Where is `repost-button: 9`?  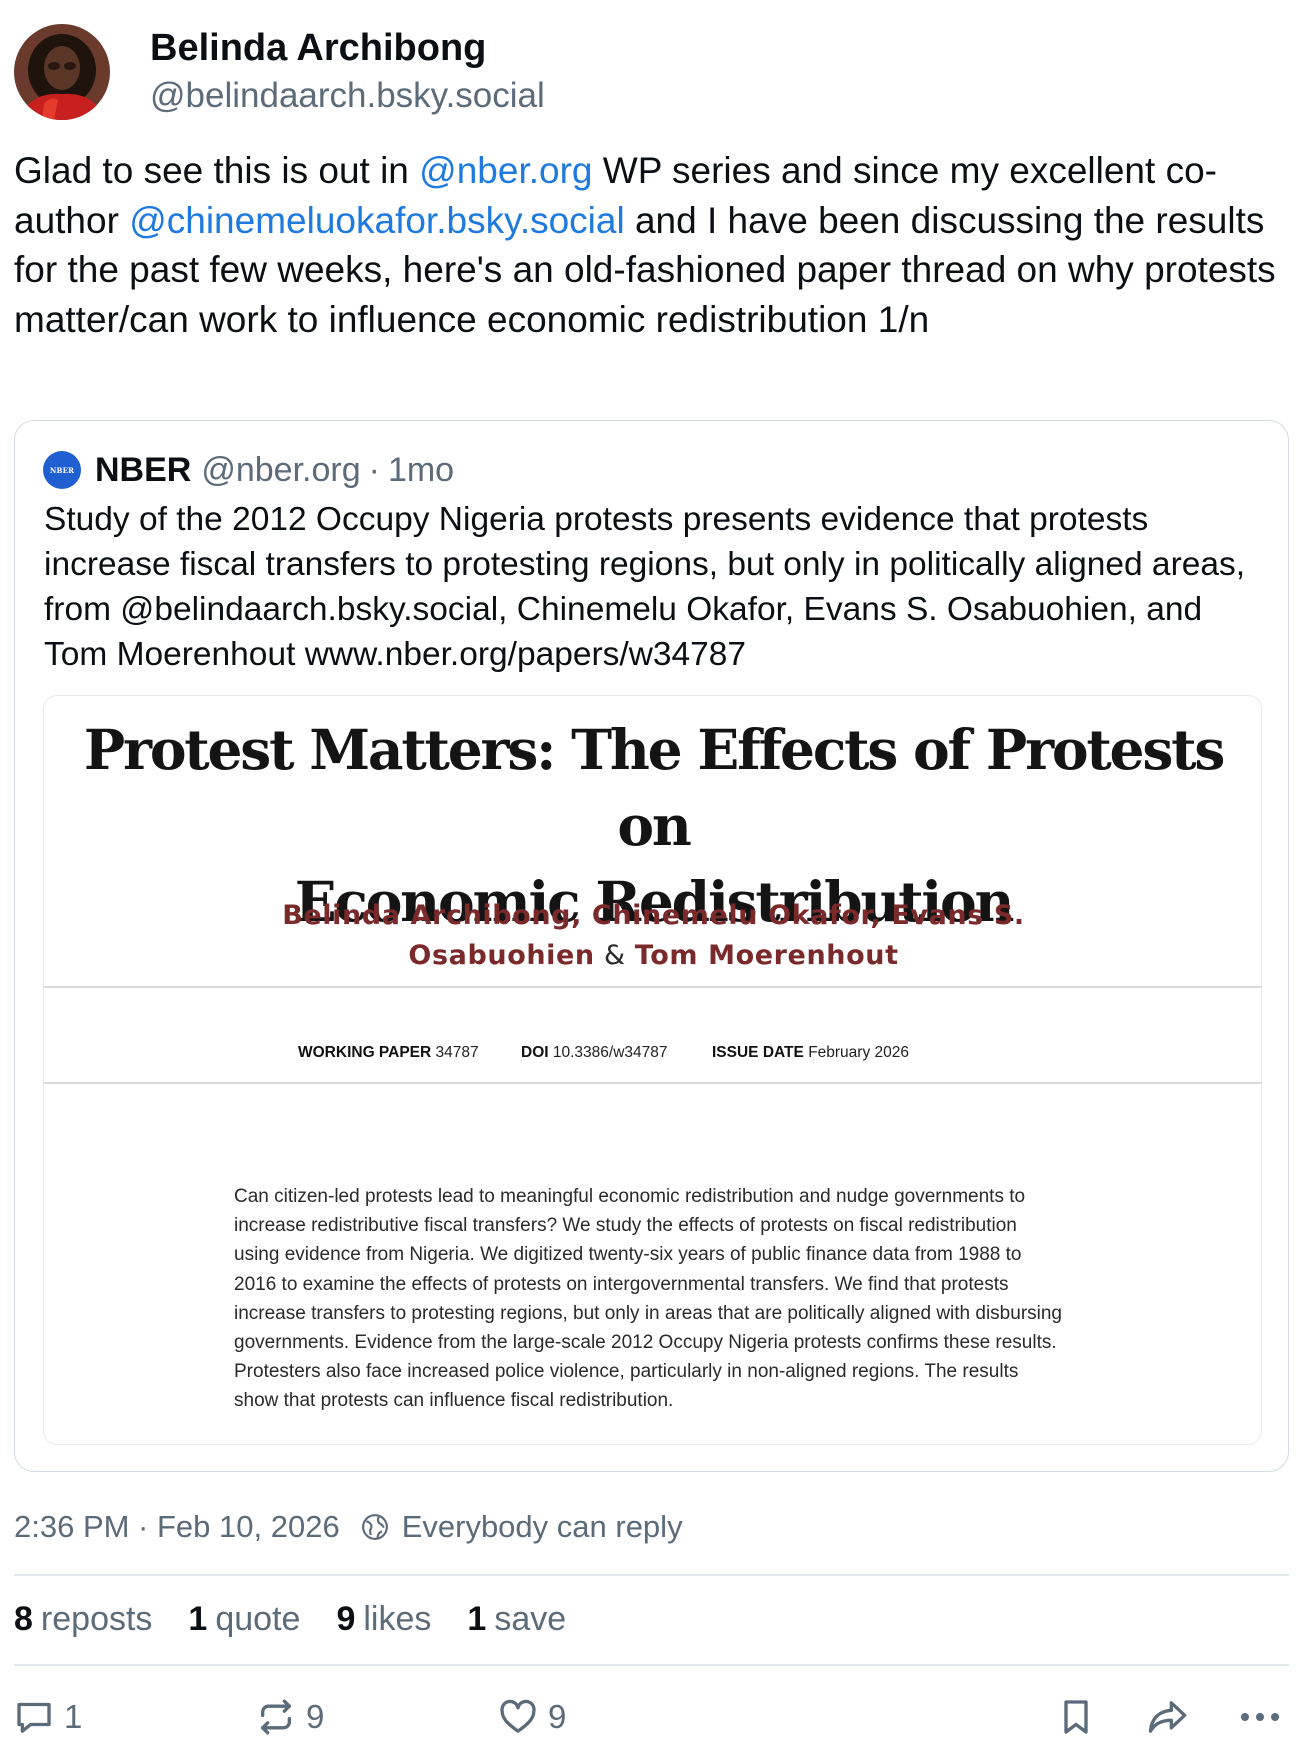 repost-button: 9 is located at coordinates (290, 1717).